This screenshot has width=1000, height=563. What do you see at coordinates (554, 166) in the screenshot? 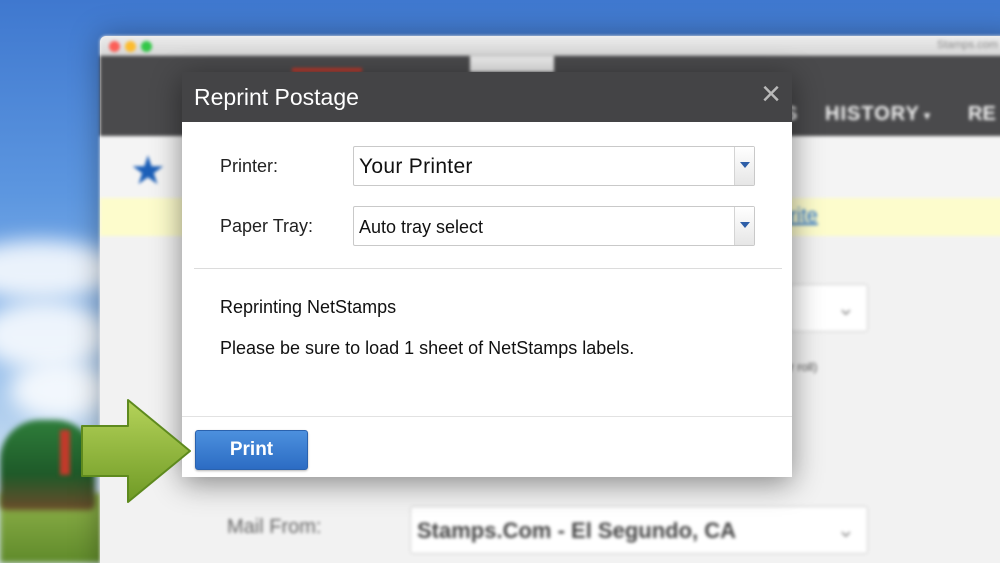
I see `printer-select: Your Printer` at bounding box center [554, 166].